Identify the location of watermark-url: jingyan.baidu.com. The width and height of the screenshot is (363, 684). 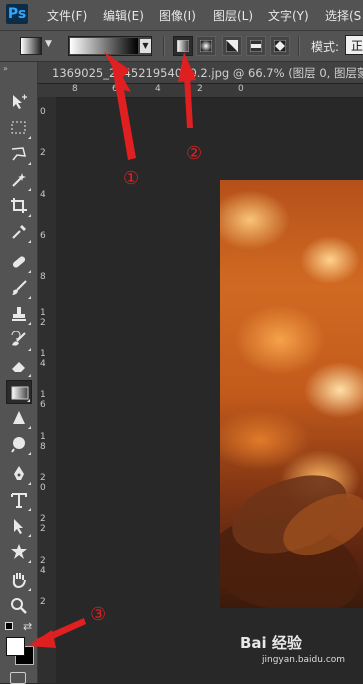
(304, 660).